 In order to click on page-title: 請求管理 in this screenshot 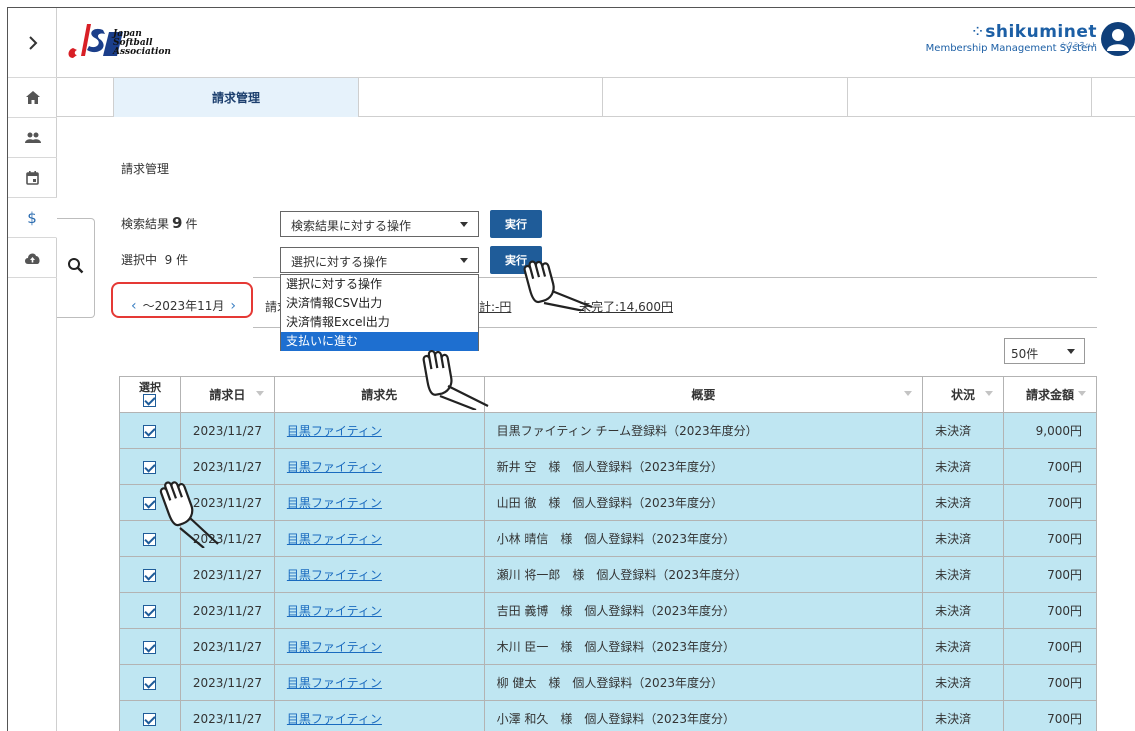, I will do `click(145, 169)`.